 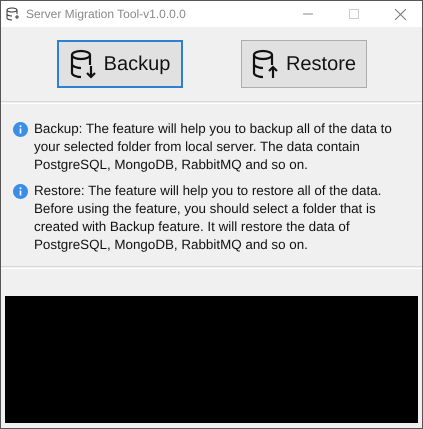 I want to click on info-text: Backup: The feature will help you to backup all of the data to your selected folder from local server. The data contain PostgreSQL, MongoDB, RabbitMQ and so on., so click(x=213, y=147).